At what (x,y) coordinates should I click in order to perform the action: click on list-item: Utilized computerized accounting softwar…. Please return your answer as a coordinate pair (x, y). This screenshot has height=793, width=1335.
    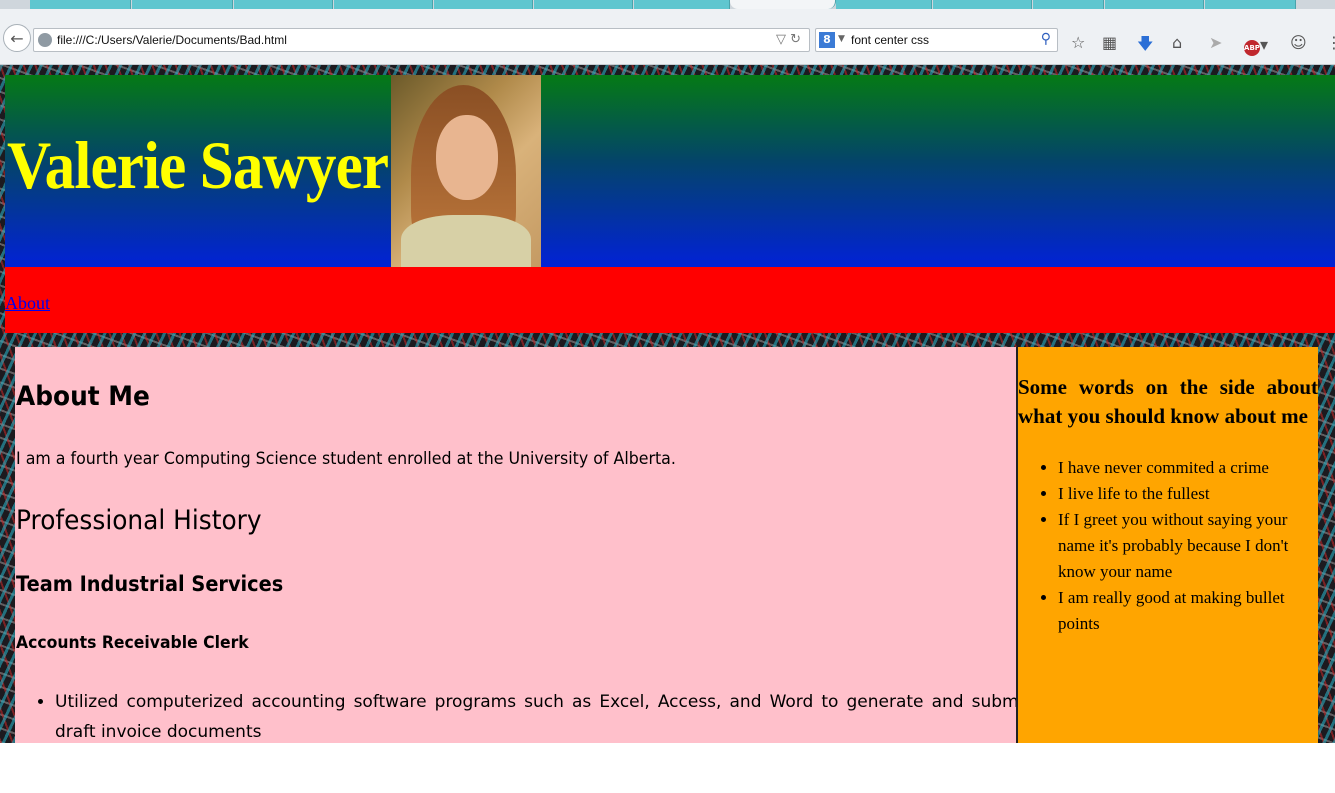
    Looking at the image, I should click on (542, 715).